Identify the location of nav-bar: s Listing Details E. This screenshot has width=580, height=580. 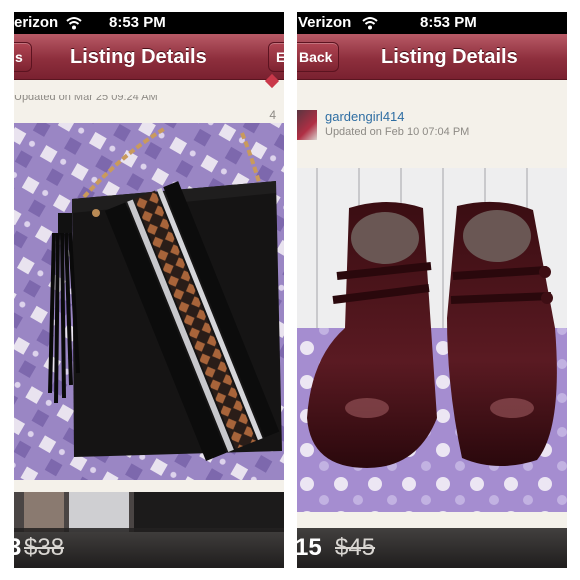
(149, 57).